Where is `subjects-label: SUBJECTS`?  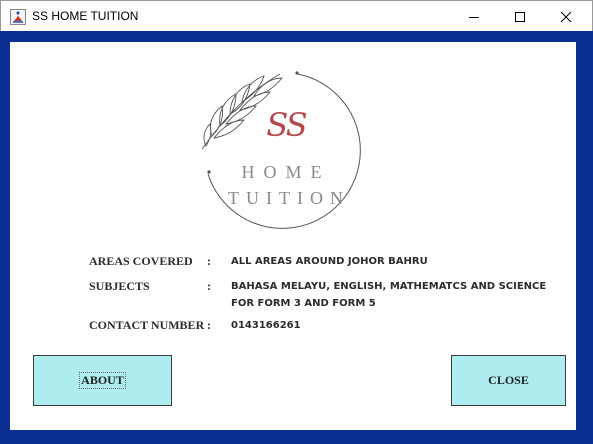 subjects-label: SUBJECTS is located at coordinates (119, 286).